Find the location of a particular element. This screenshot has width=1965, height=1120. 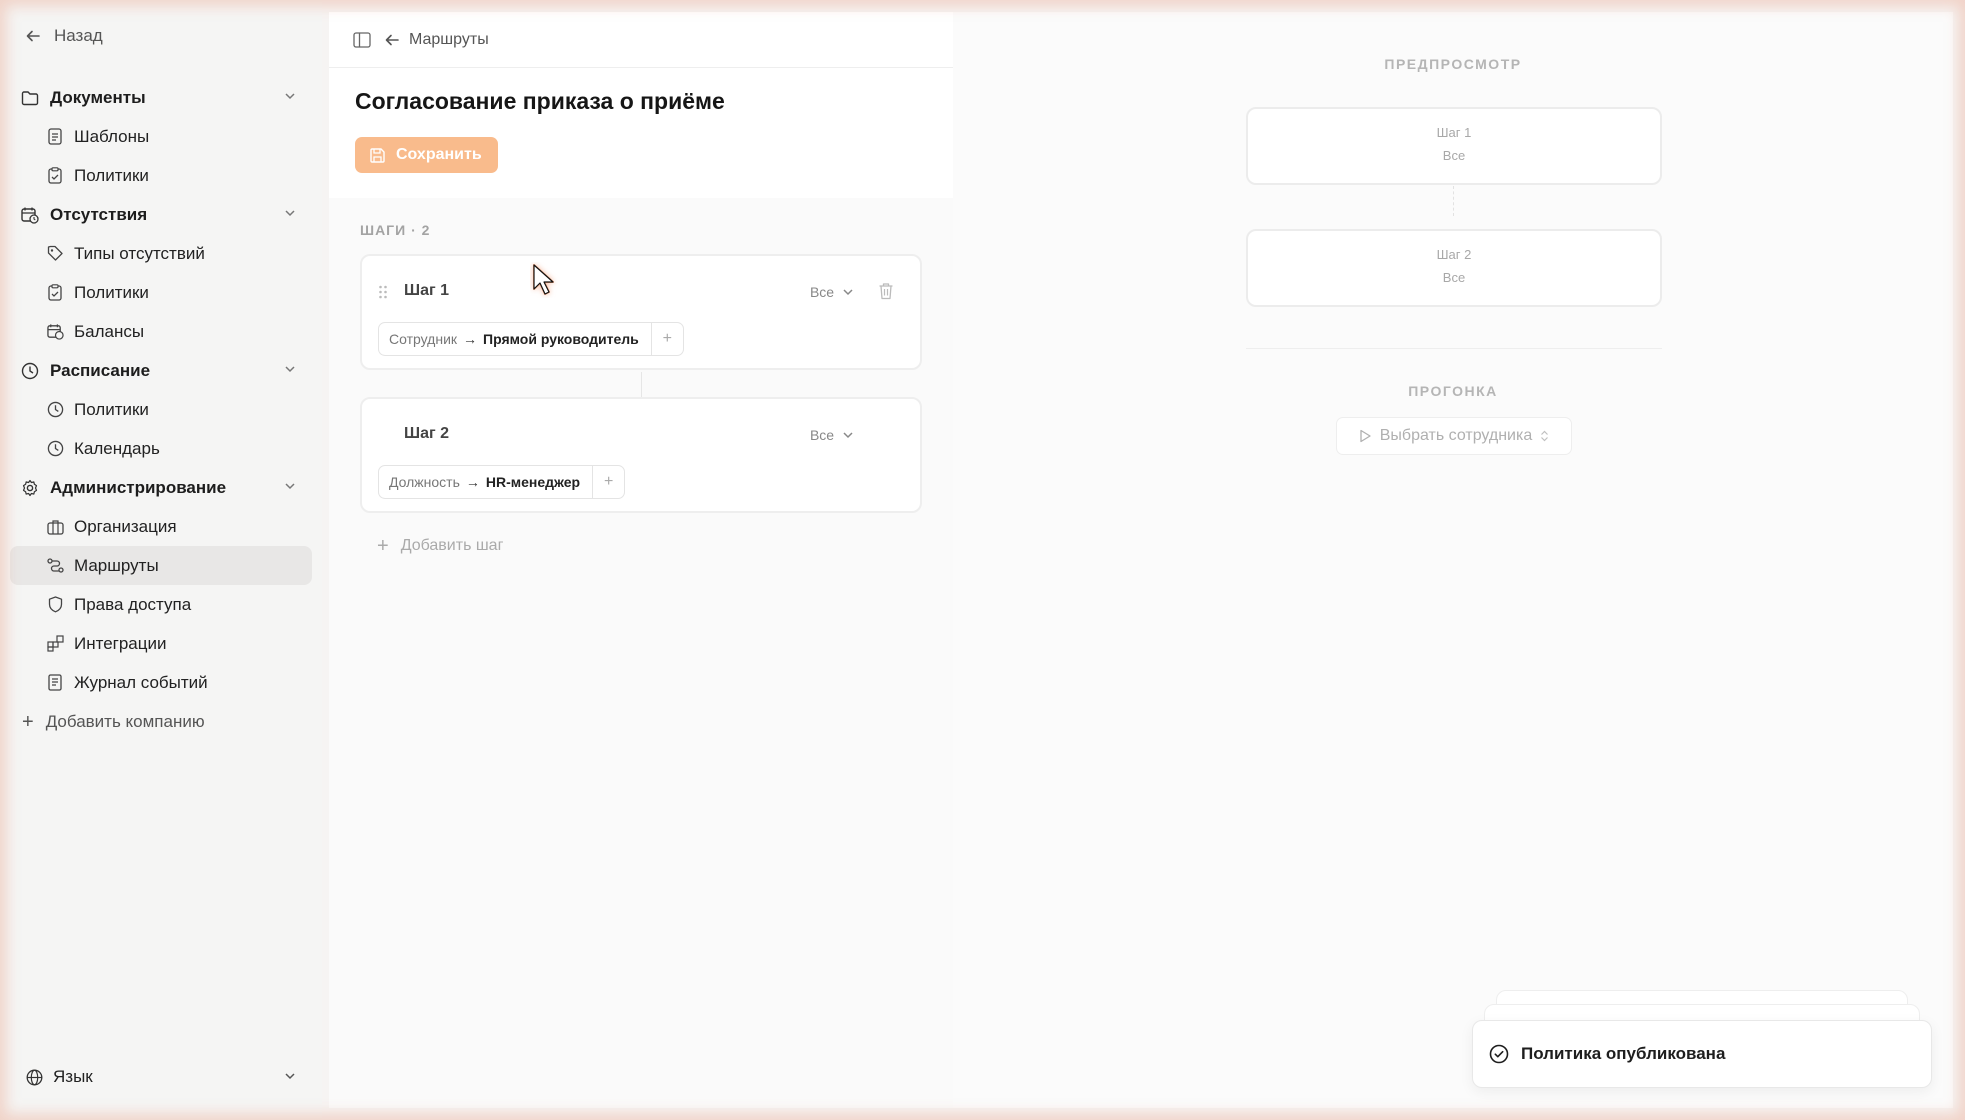

sidebar-toggle-icon is located at coordinates (362, 40).